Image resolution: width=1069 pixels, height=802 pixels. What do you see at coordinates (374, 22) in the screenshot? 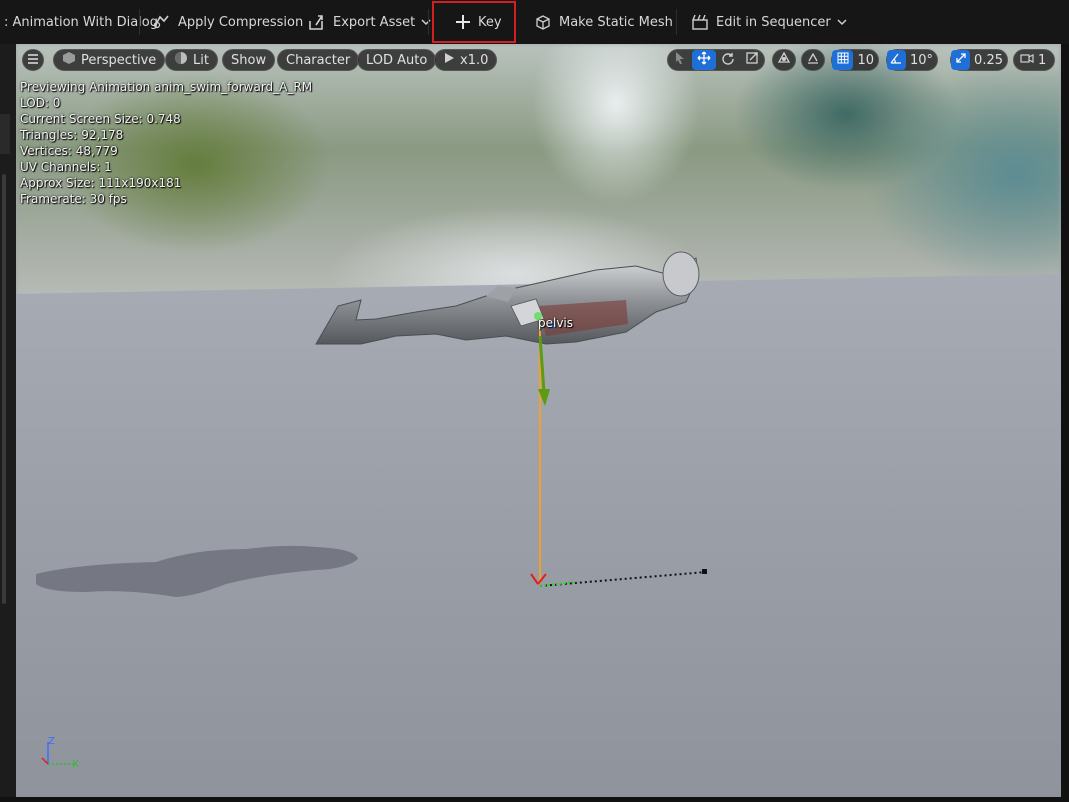
I see `export-asset-label: Export Asset` at bounding box center [374, 22].